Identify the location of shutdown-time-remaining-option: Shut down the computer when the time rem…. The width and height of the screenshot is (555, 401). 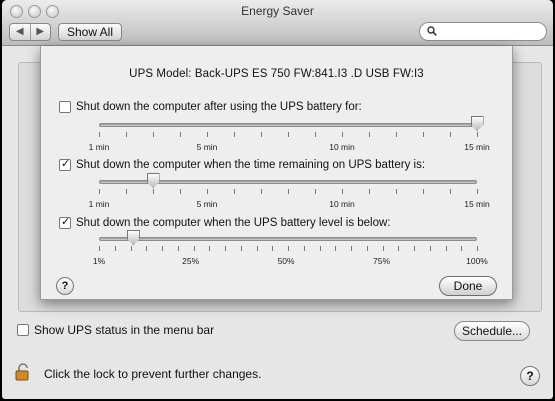
(242, 165).